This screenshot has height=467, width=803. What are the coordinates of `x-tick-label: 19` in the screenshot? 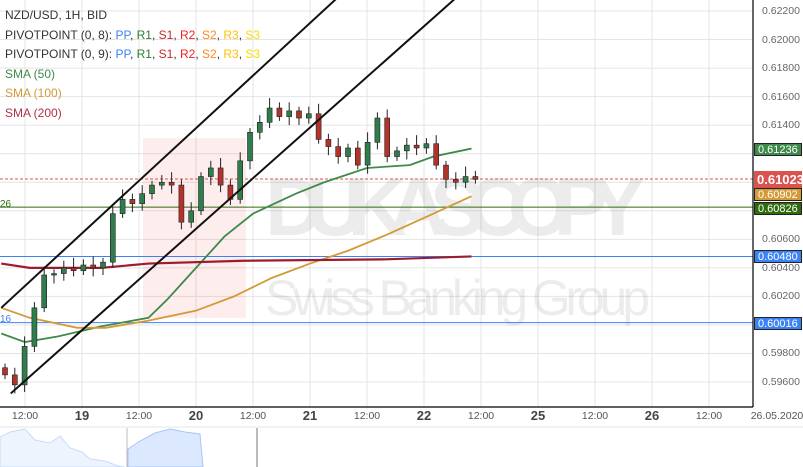 It's located at (82, 415).